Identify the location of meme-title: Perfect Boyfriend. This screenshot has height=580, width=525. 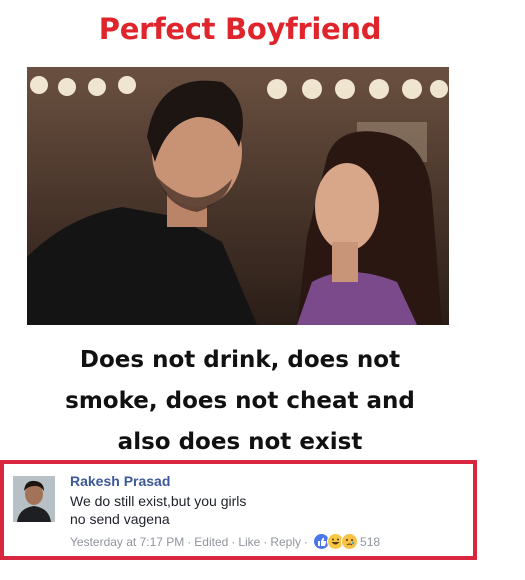
(240, 29).